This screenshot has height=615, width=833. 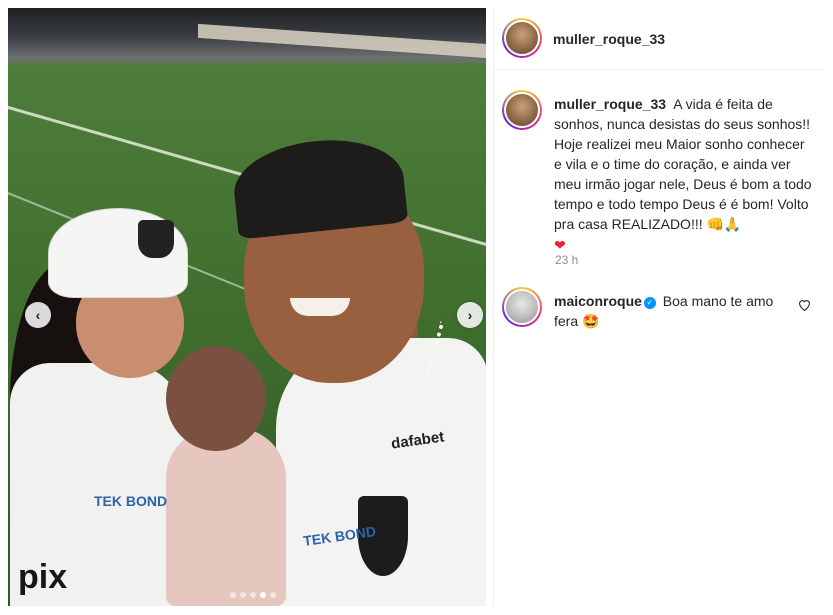 I want to click on heart-emoji: ❤, so click(x=560, y=246).